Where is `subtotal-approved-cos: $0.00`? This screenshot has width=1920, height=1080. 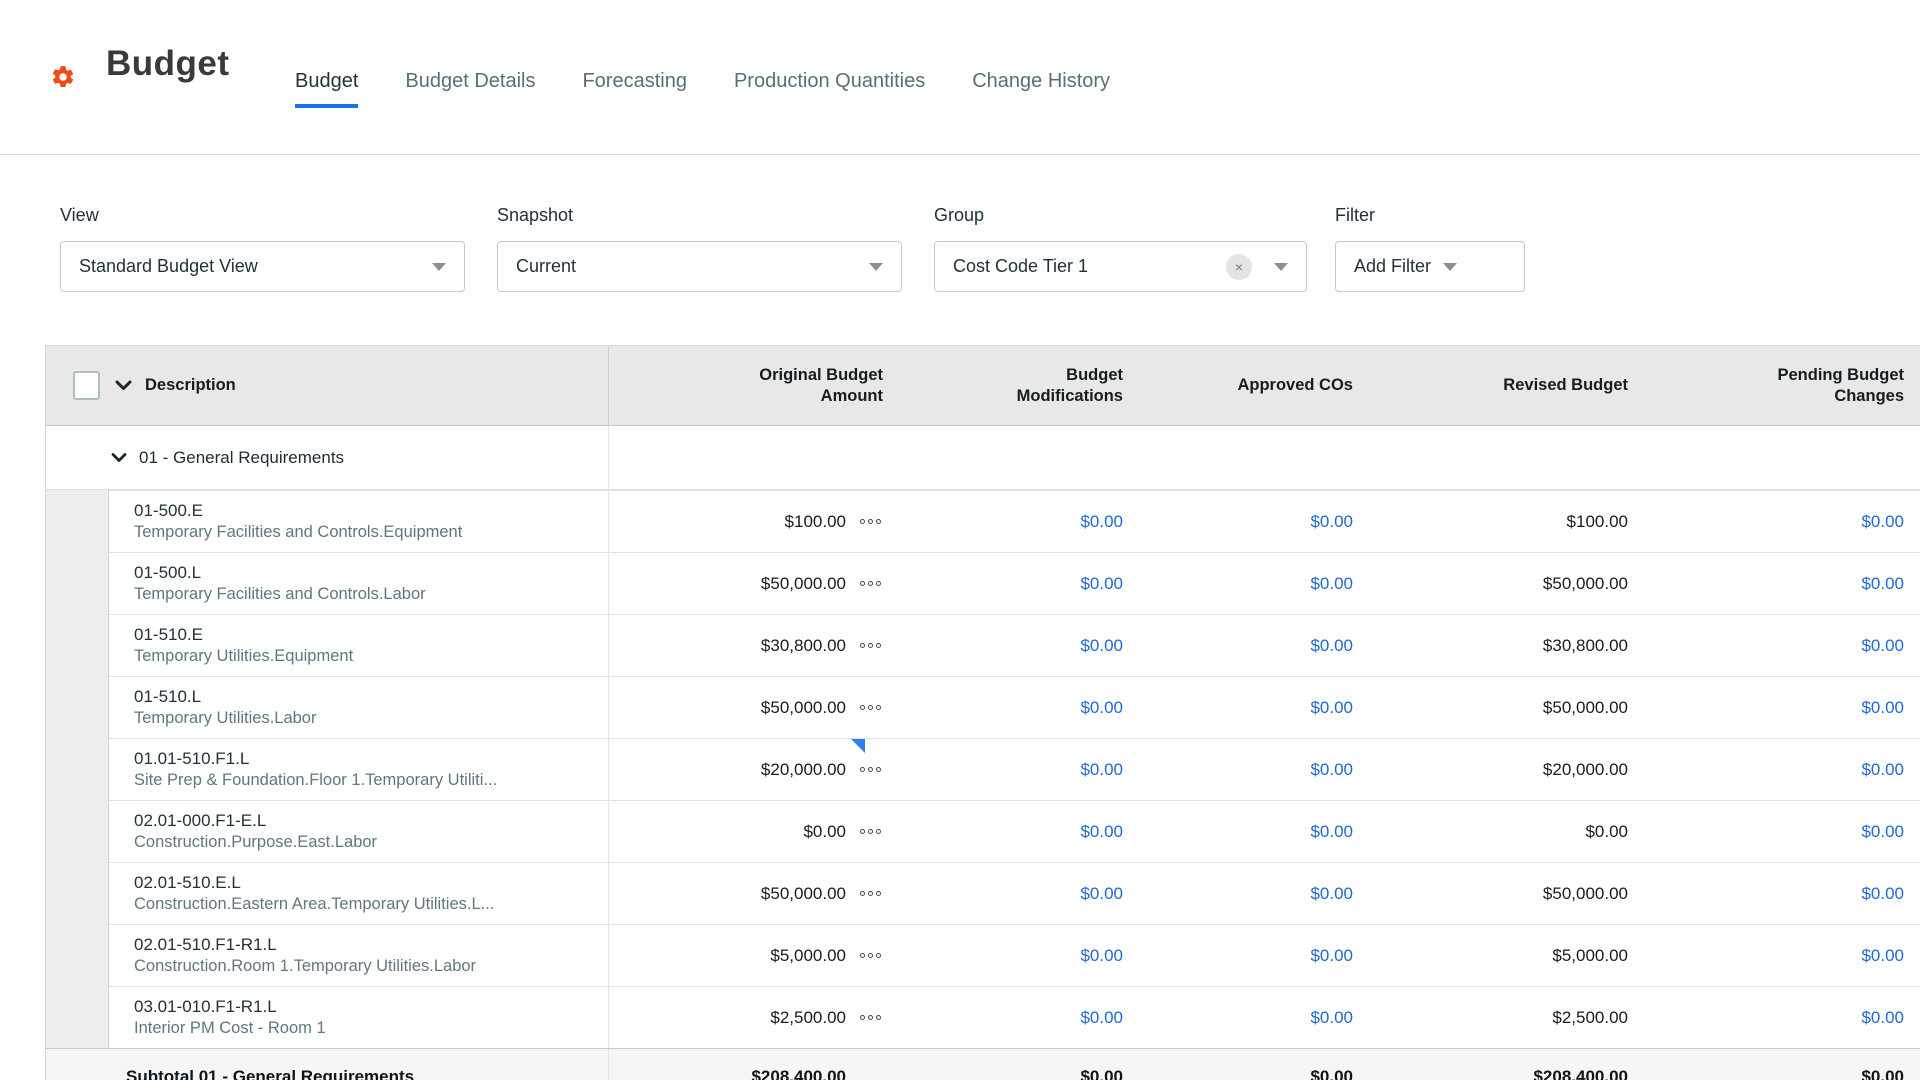 subtotal-approved-cos: $0.00 is located at coordinates (1331, 1073).